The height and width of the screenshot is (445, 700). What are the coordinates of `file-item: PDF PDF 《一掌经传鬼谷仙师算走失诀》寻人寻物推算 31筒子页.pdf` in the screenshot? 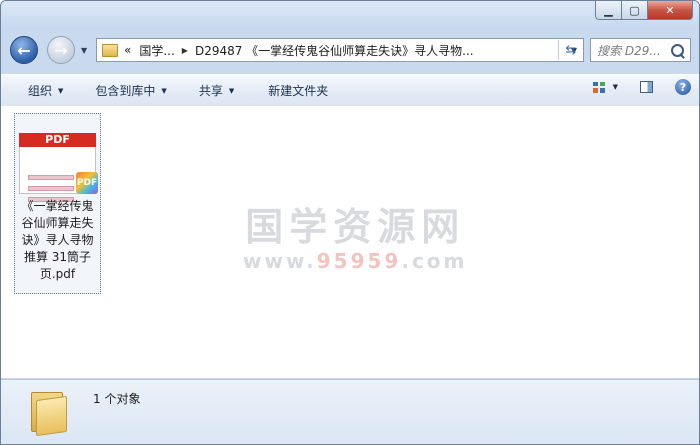 It's located at (57, 203).